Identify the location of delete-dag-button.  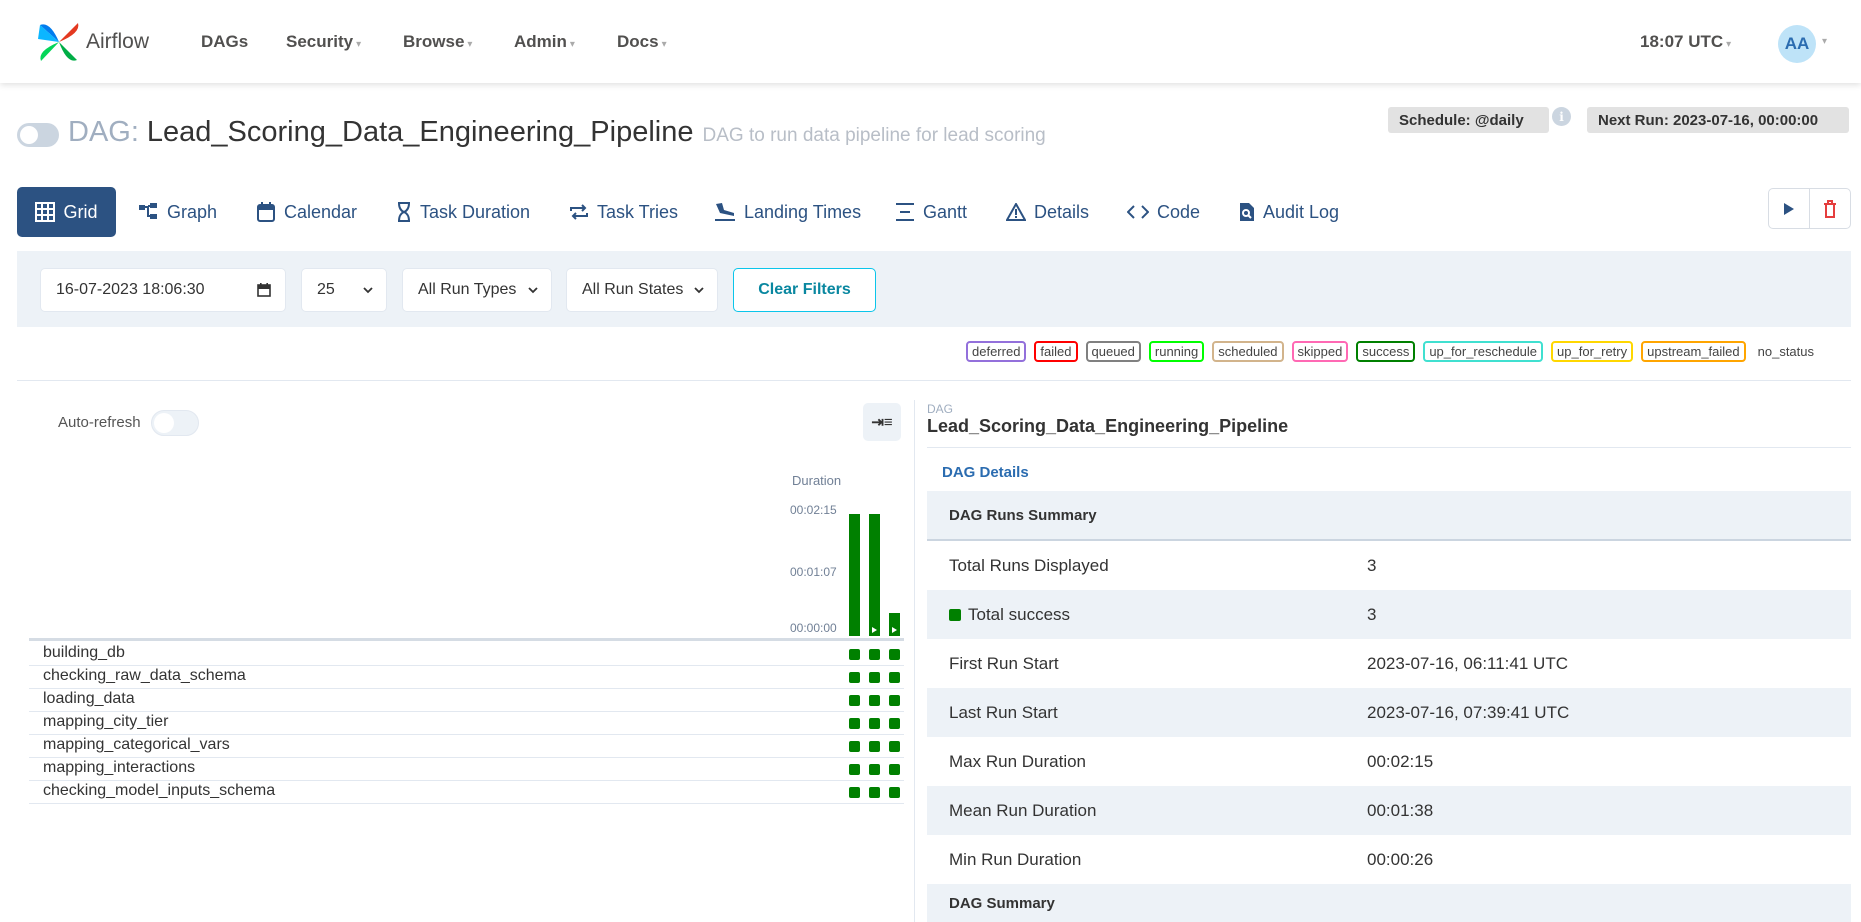
(1830, 208).